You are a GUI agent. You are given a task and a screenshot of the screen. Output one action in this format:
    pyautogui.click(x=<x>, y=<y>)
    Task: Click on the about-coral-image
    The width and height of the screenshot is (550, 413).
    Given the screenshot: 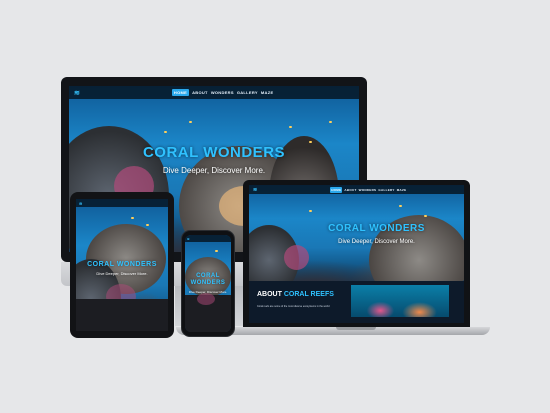 What is the action you would take?
    pyautogui.click(x=400, y=301)
    